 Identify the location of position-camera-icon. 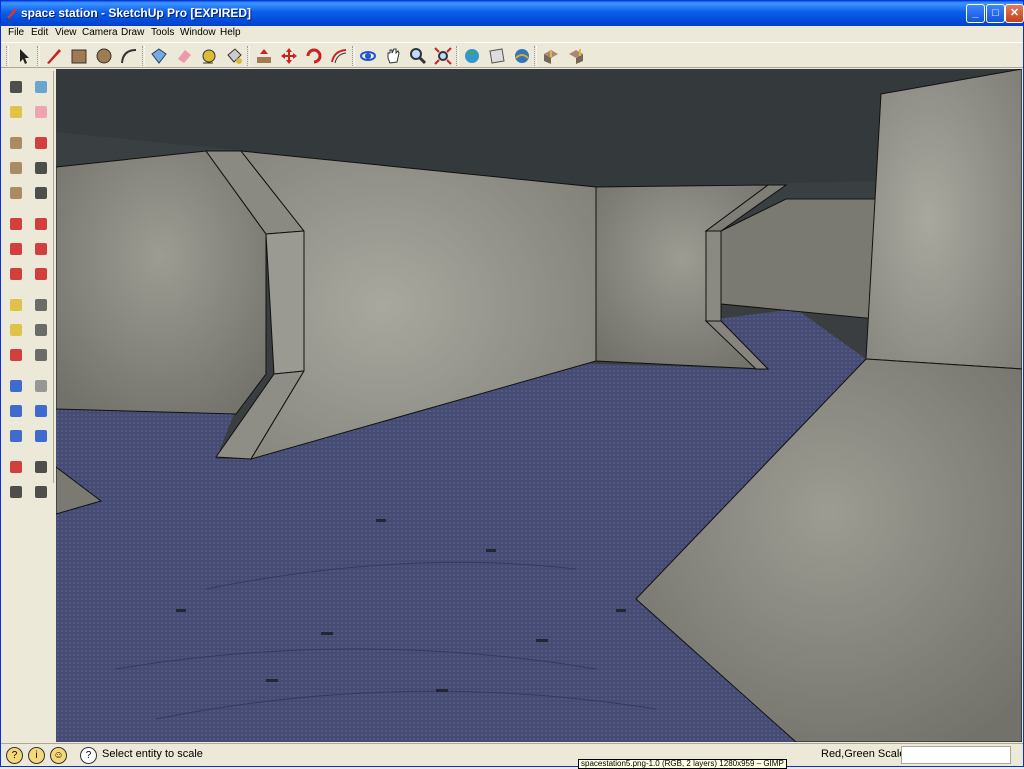
(16, 467).